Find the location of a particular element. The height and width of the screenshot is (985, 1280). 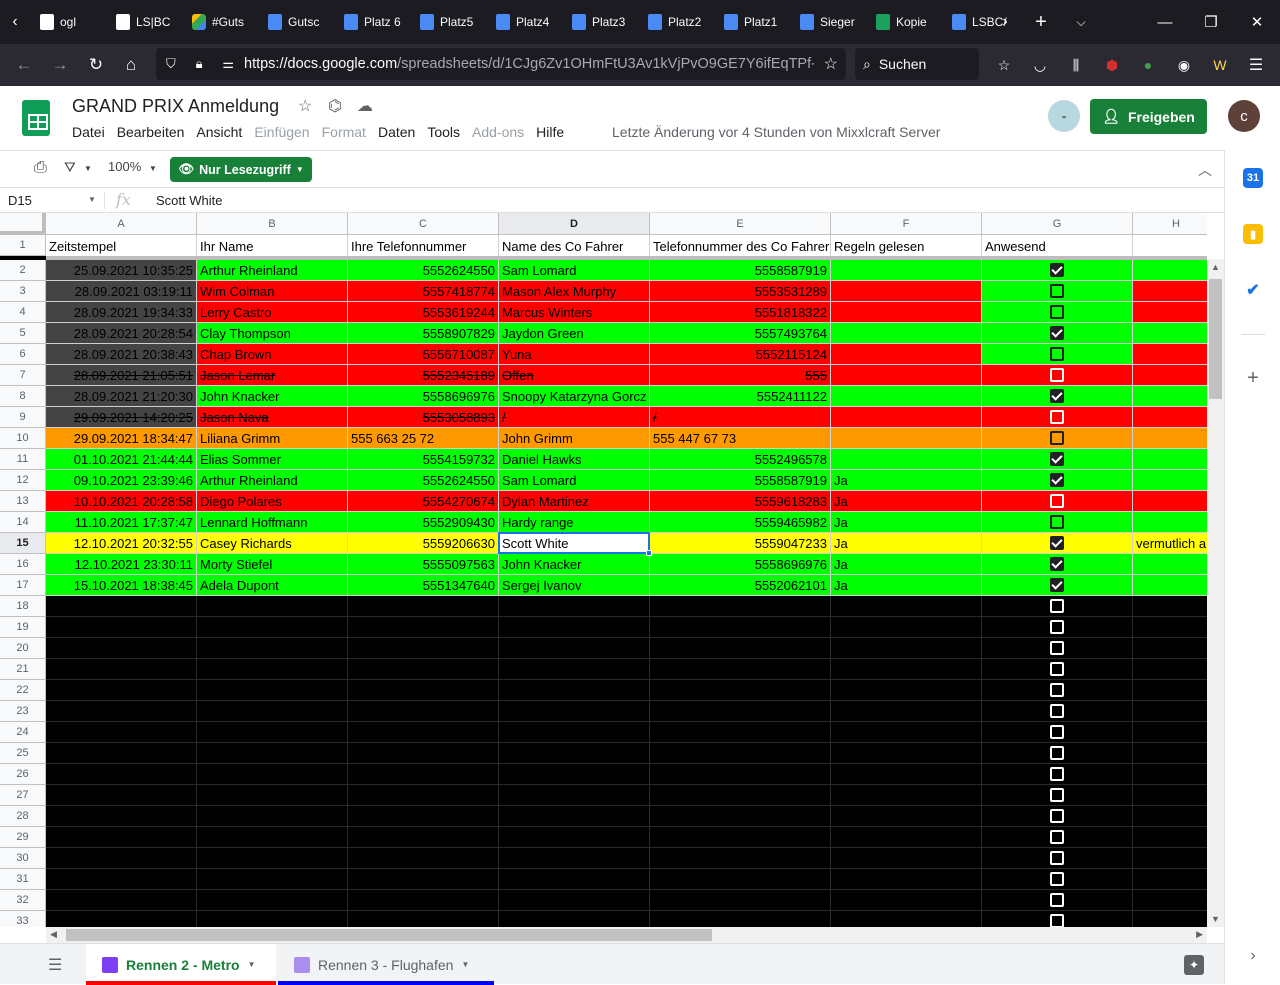

filter-dropdown-icon: ▼ is located at coordinates (88, 168).